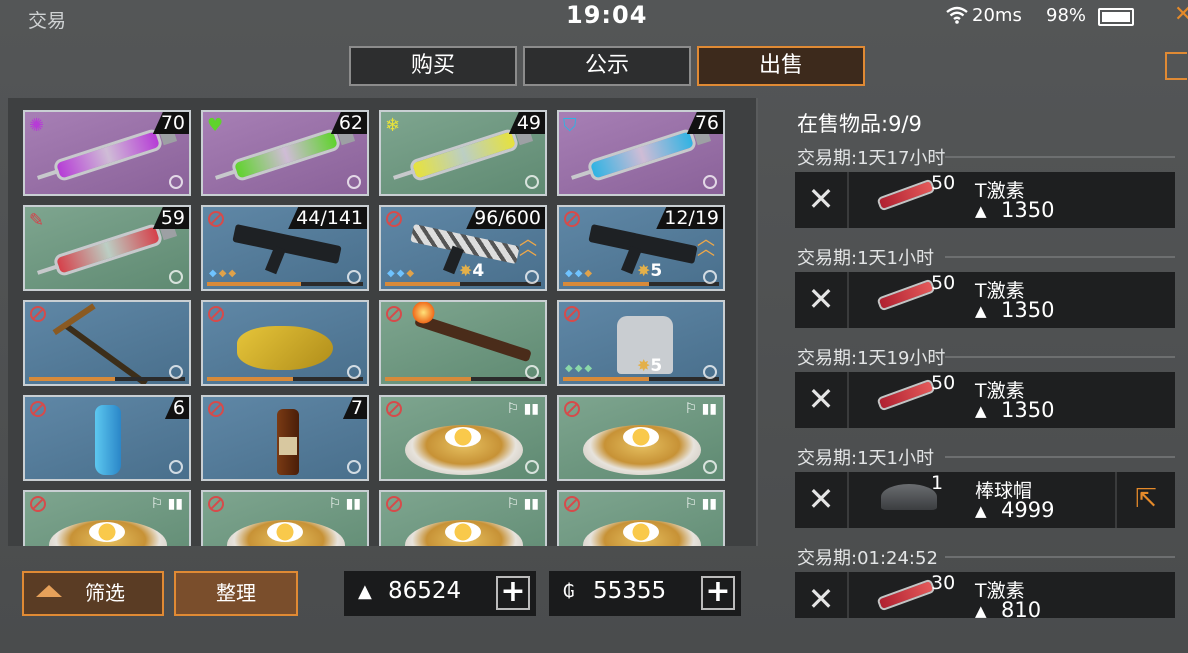 Image resolution: width=1188 pixels, height=653 pixels. What do you see at coordinates (107, 438) in the screenshot?
I see `inventory-cell: 6` at bounding box center [107, 438].